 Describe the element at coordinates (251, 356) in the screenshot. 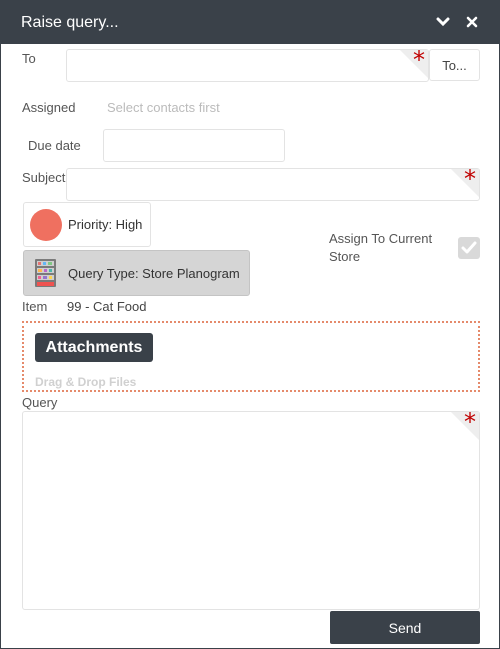

I see `attachments-dropzone: Attachments Drag & Drop Files` at that location.